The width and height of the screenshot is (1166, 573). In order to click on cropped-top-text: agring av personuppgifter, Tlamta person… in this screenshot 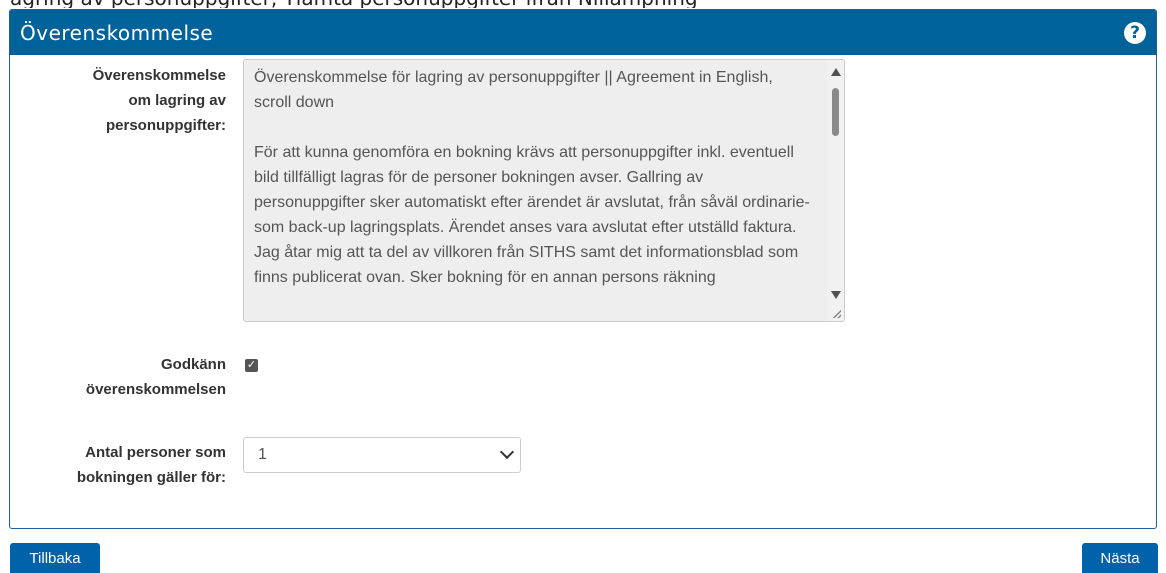, I will do `click(583, 4)`.